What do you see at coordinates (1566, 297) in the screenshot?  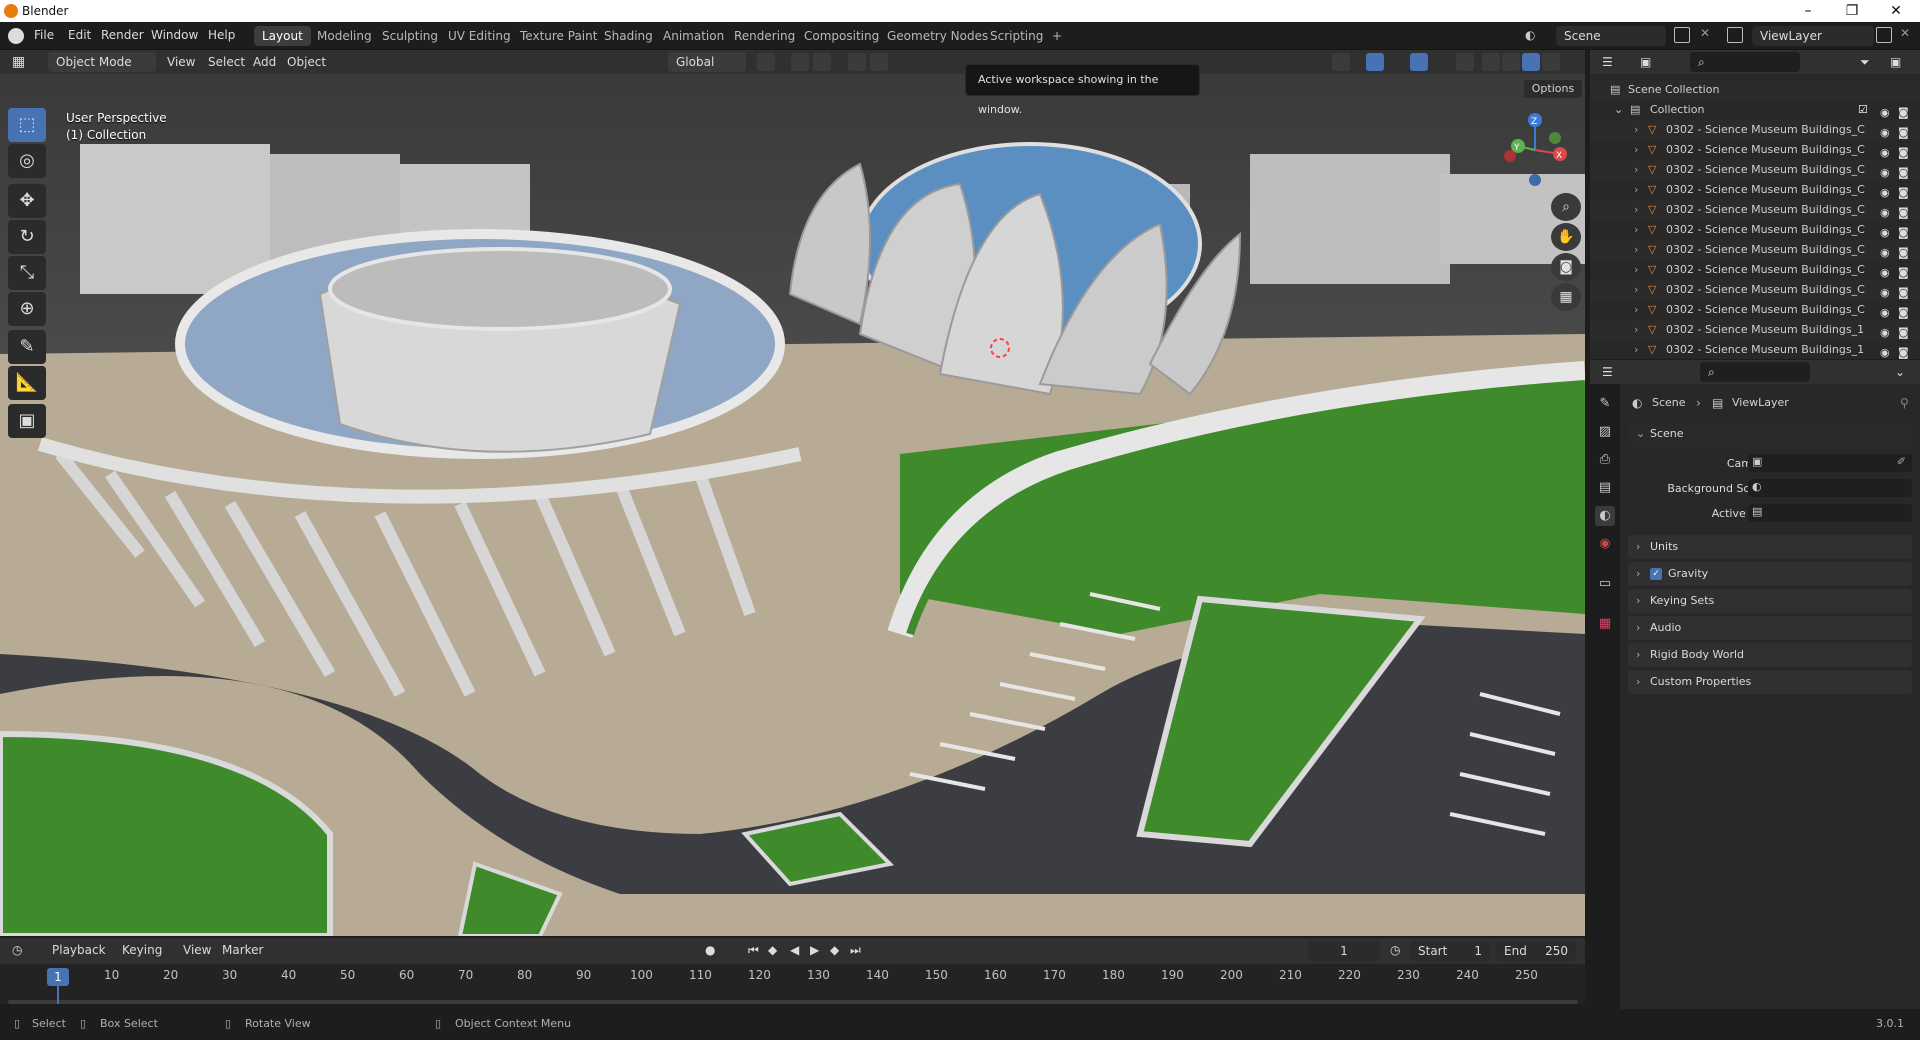 I see `ortho-grid-icon: ▦` at bounding box center [1566, 297].